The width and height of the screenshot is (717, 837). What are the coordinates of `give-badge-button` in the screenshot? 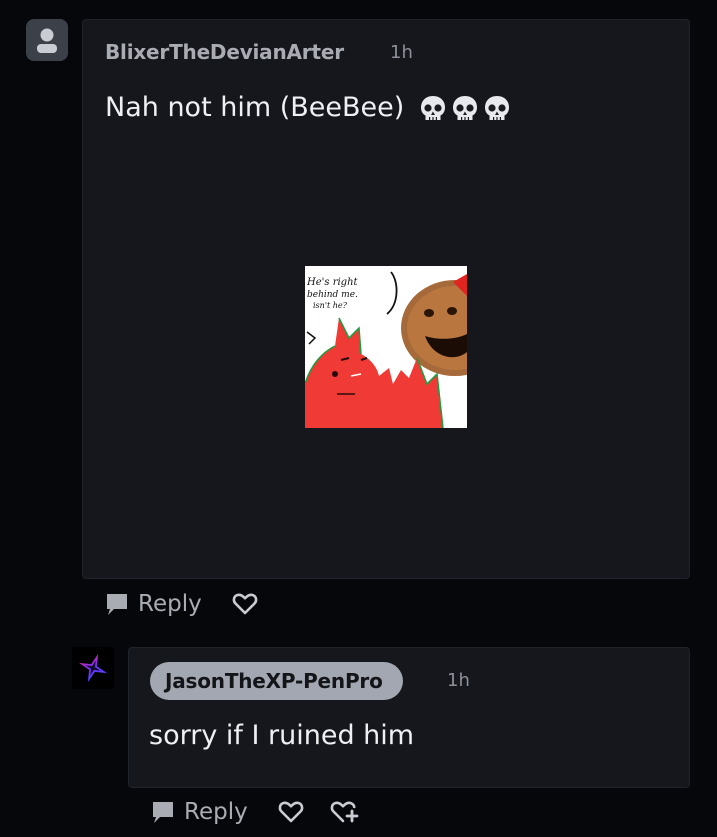 It's located at (345, 812).